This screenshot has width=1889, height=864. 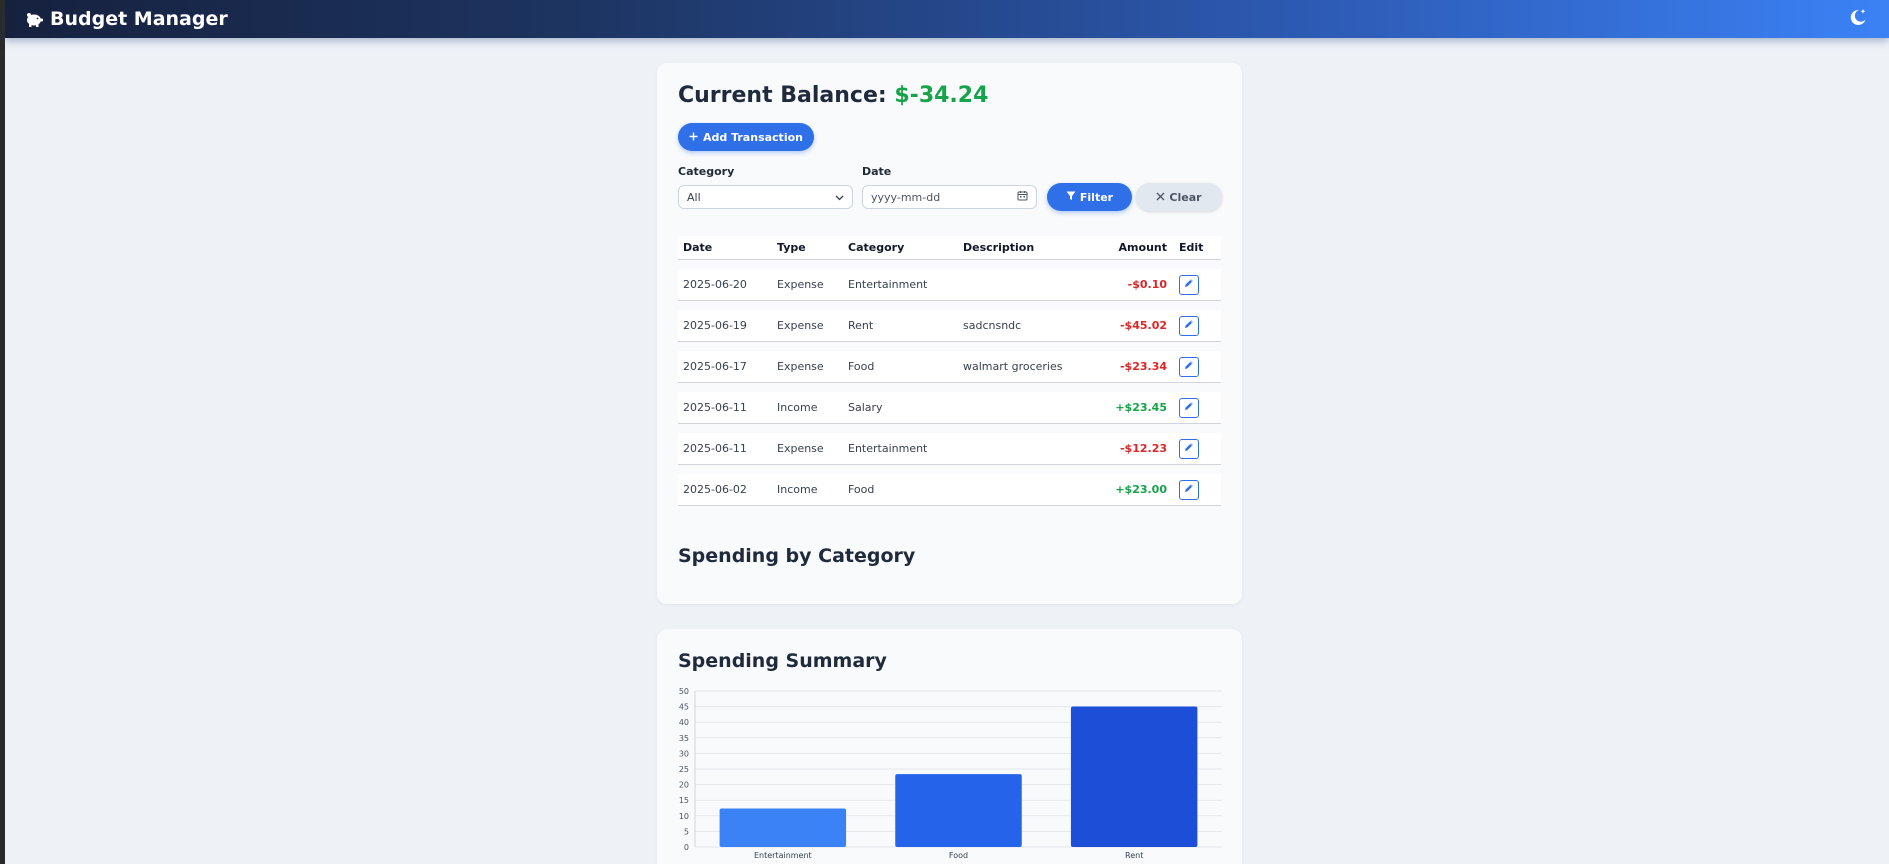 I want to click on y-tick-label: 50, so click(x=684, y=691).